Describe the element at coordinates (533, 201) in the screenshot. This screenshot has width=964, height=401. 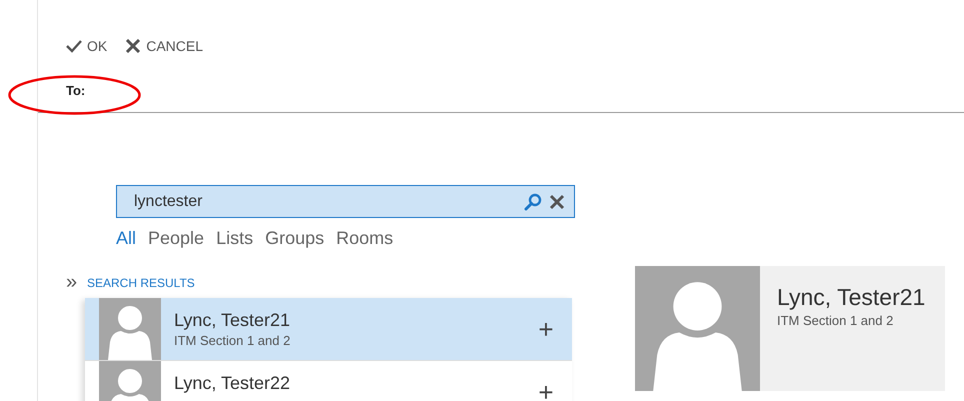
I see `search-icon` at that location.